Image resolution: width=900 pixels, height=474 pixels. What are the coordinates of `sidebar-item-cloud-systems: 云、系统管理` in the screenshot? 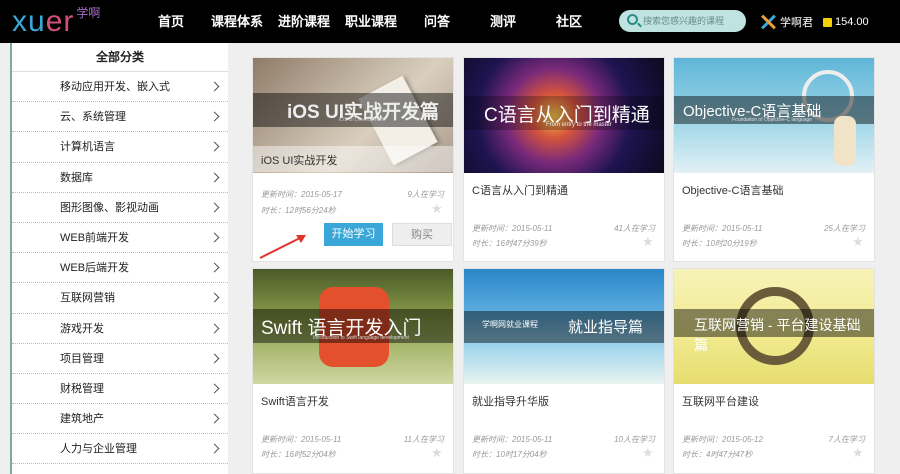 It's located at (120, 117).